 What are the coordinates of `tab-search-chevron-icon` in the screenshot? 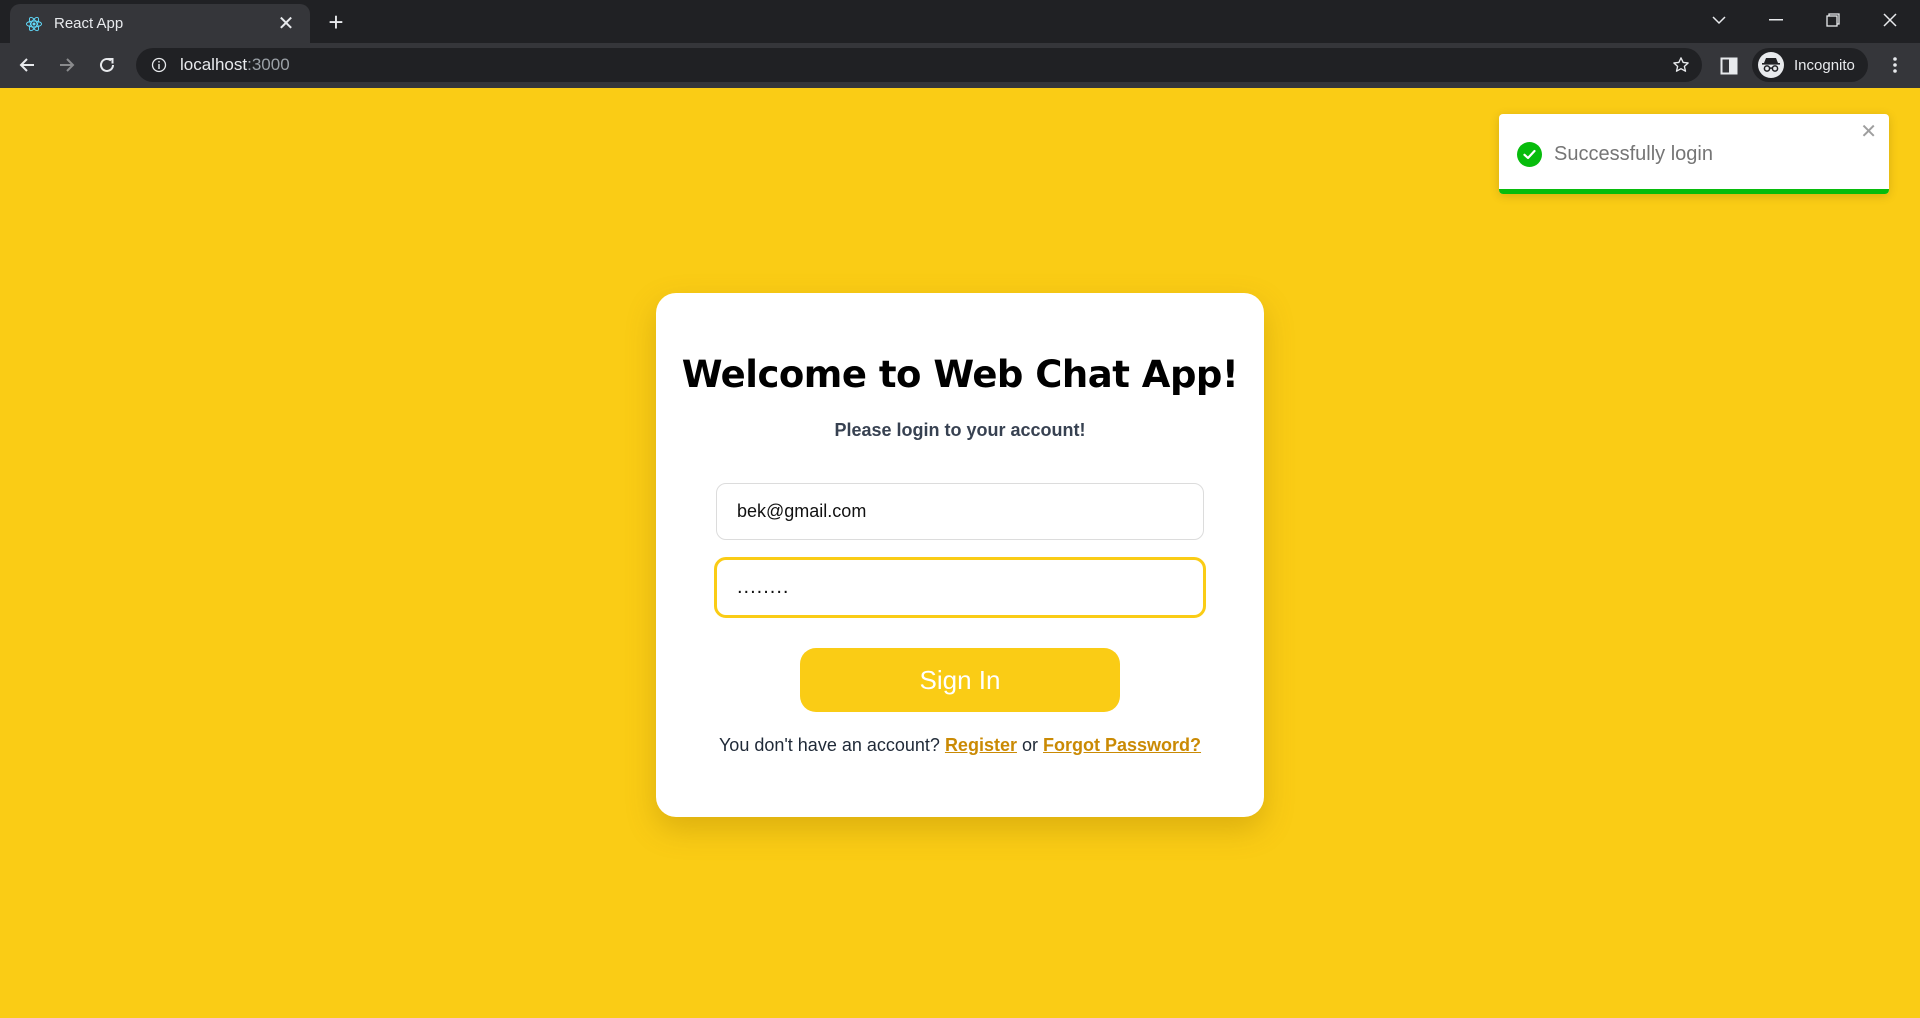 It's located at (1719, 20).